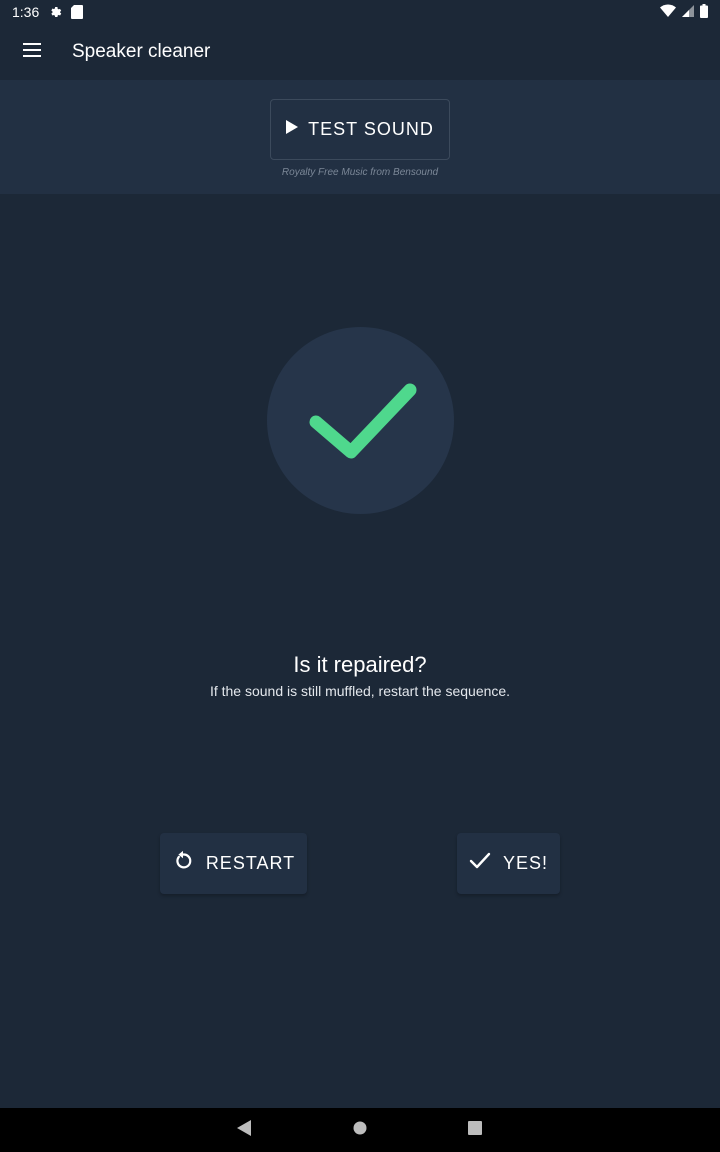 The width and height of the screenshot is (720, 1152). Describe the element at coordinates (668, 12) in the screenshot. I see `wifi-icon` at that location.